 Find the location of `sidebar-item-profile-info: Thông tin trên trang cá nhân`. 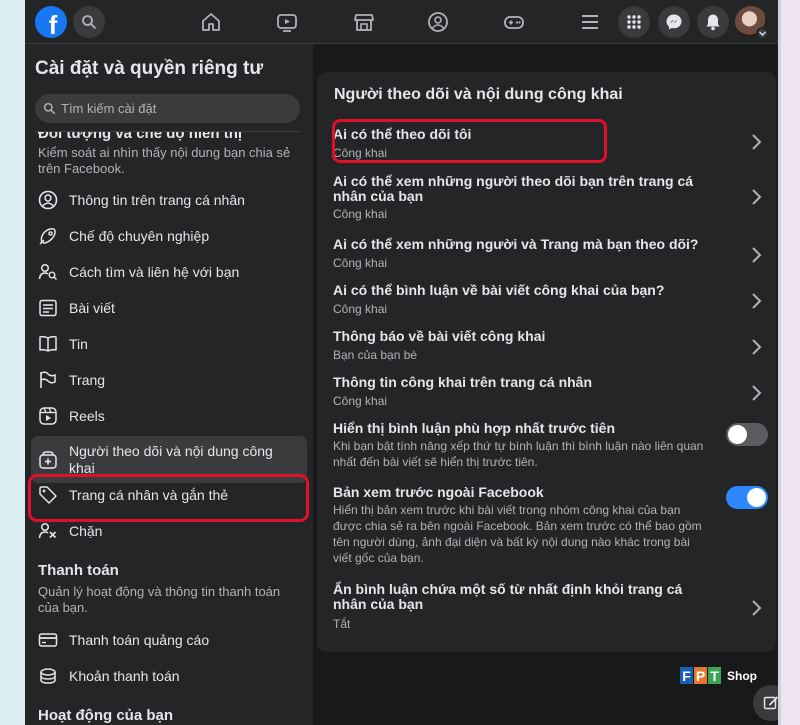

sidebar-item-profile-info: Thông tin trên trang cá nhân is located at coordinates (169, 200).